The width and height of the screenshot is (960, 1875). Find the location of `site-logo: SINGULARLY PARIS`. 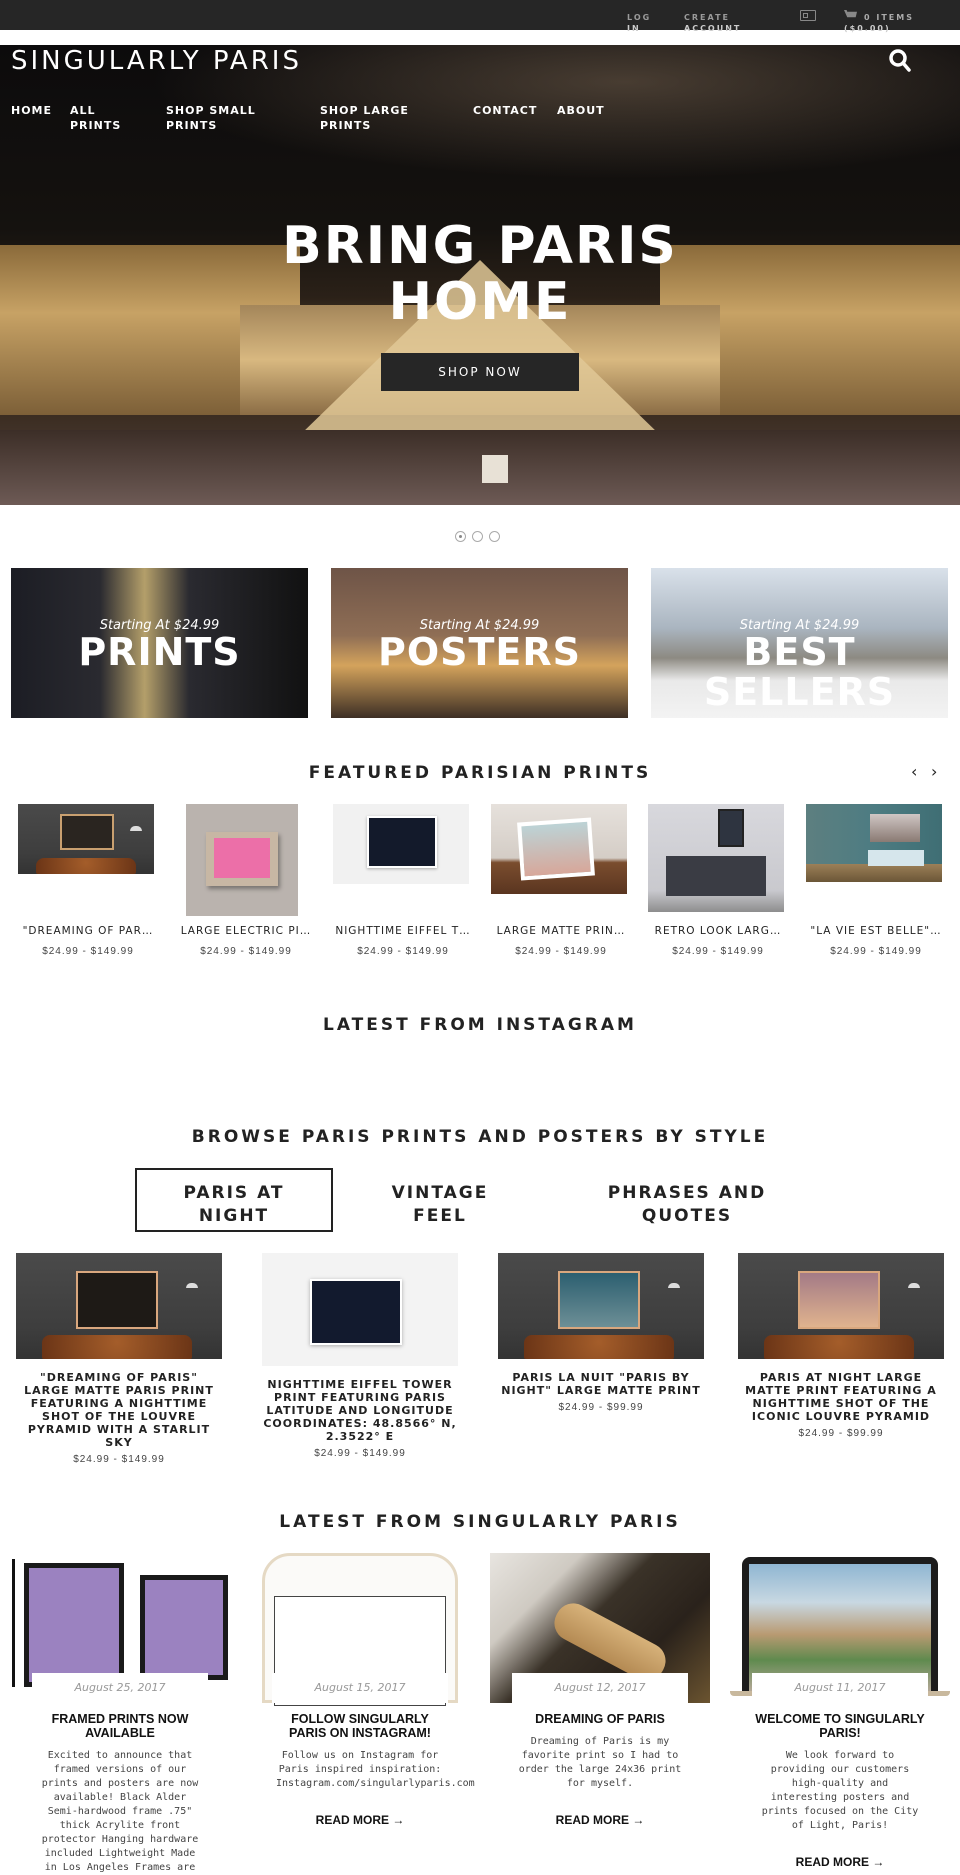

site-logo: SINGULARLY PARIS is located at coordinates (156, 61).